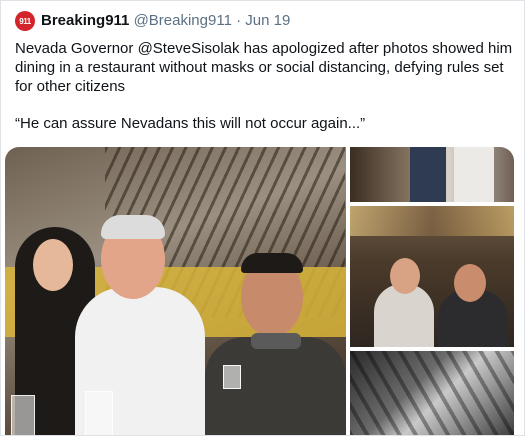 Image resolution: width=525 pixels, height=436 pixels. What do you see at coordinates (272, 263) in the screenshot?
I see `person-right-hair` at bounding box center [272, 263].